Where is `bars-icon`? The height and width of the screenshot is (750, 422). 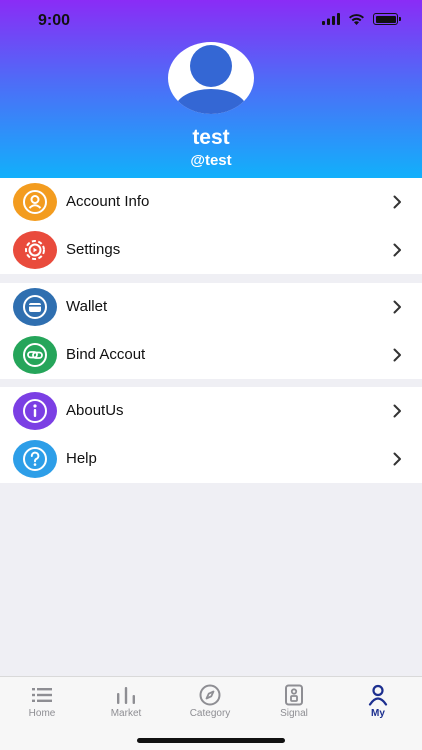
bars-icon is located at coordinates (126, 695).